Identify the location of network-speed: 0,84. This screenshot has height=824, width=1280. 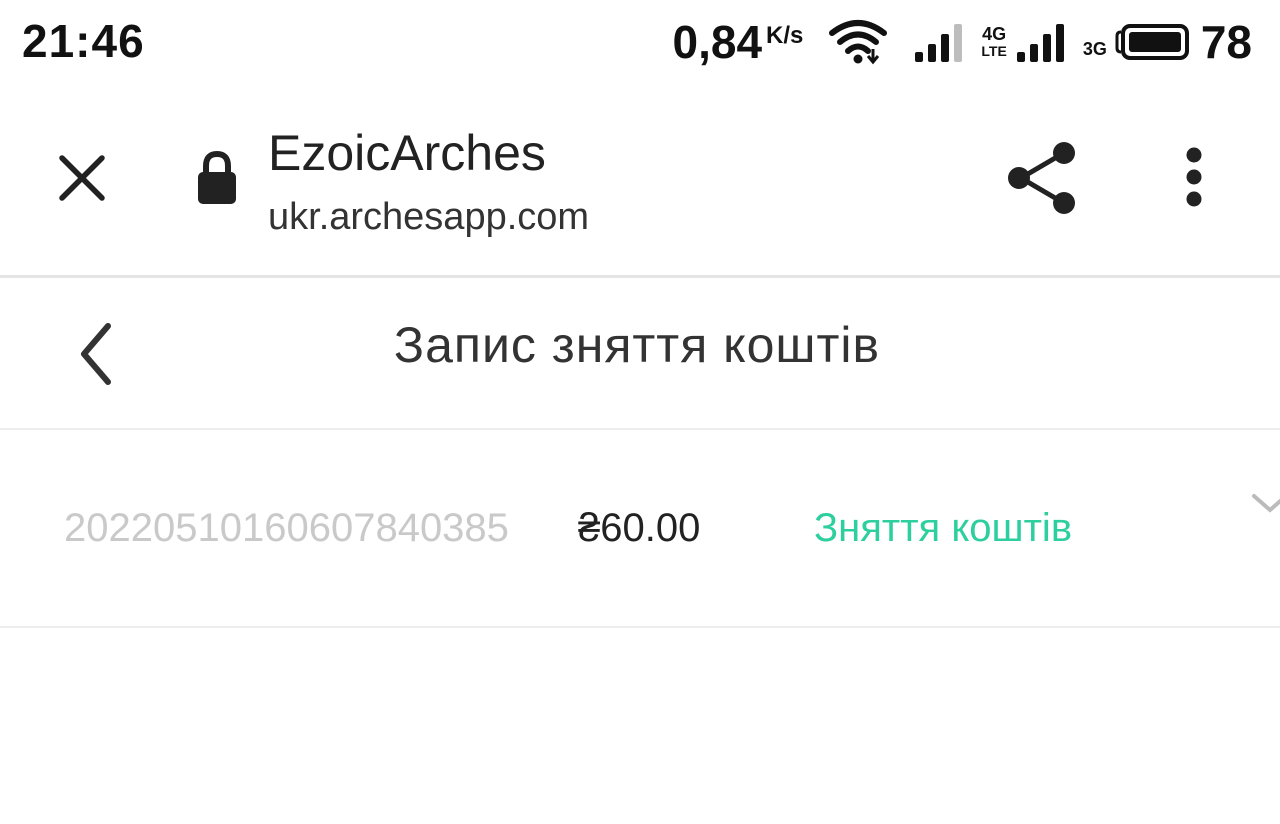
(717, 42).